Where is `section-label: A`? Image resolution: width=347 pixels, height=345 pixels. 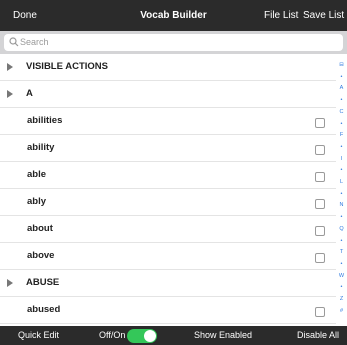 section-label: A is located at coordinates (29, 93).